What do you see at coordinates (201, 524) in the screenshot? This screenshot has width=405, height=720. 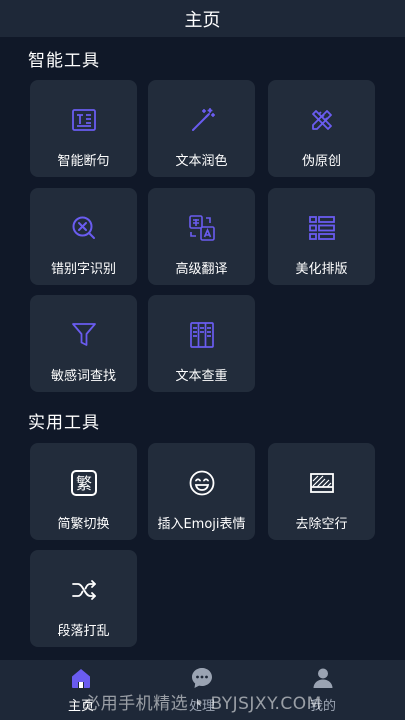 I see `tool-label: 插入Emoji表情` at bounding box center [201, 524].